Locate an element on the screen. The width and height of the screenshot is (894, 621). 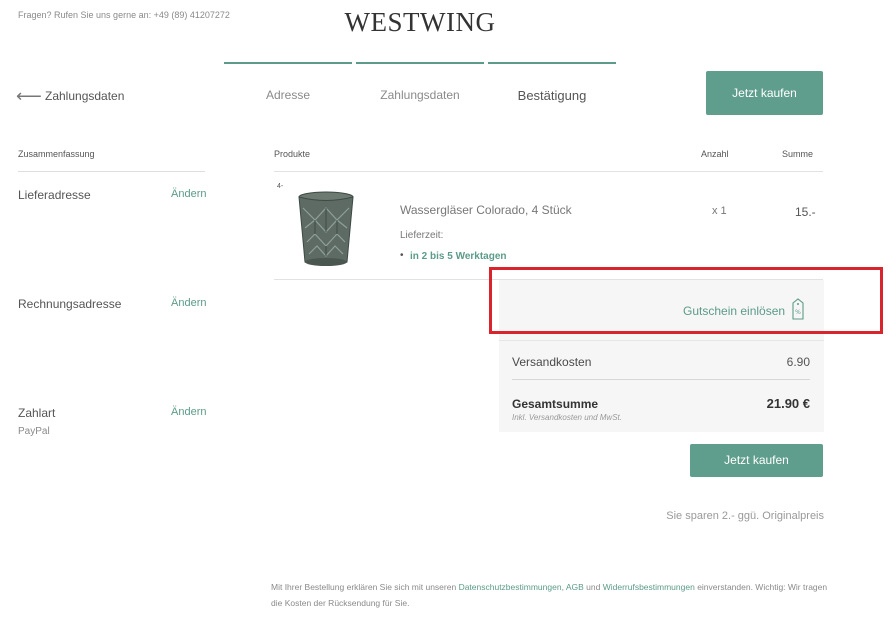
change-payment-method-link: Ändern is located at coordinates (188, 412).